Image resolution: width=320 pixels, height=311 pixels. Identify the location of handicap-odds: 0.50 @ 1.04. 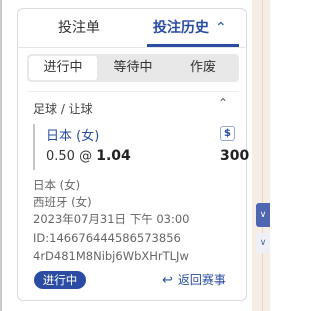
(88, 156).